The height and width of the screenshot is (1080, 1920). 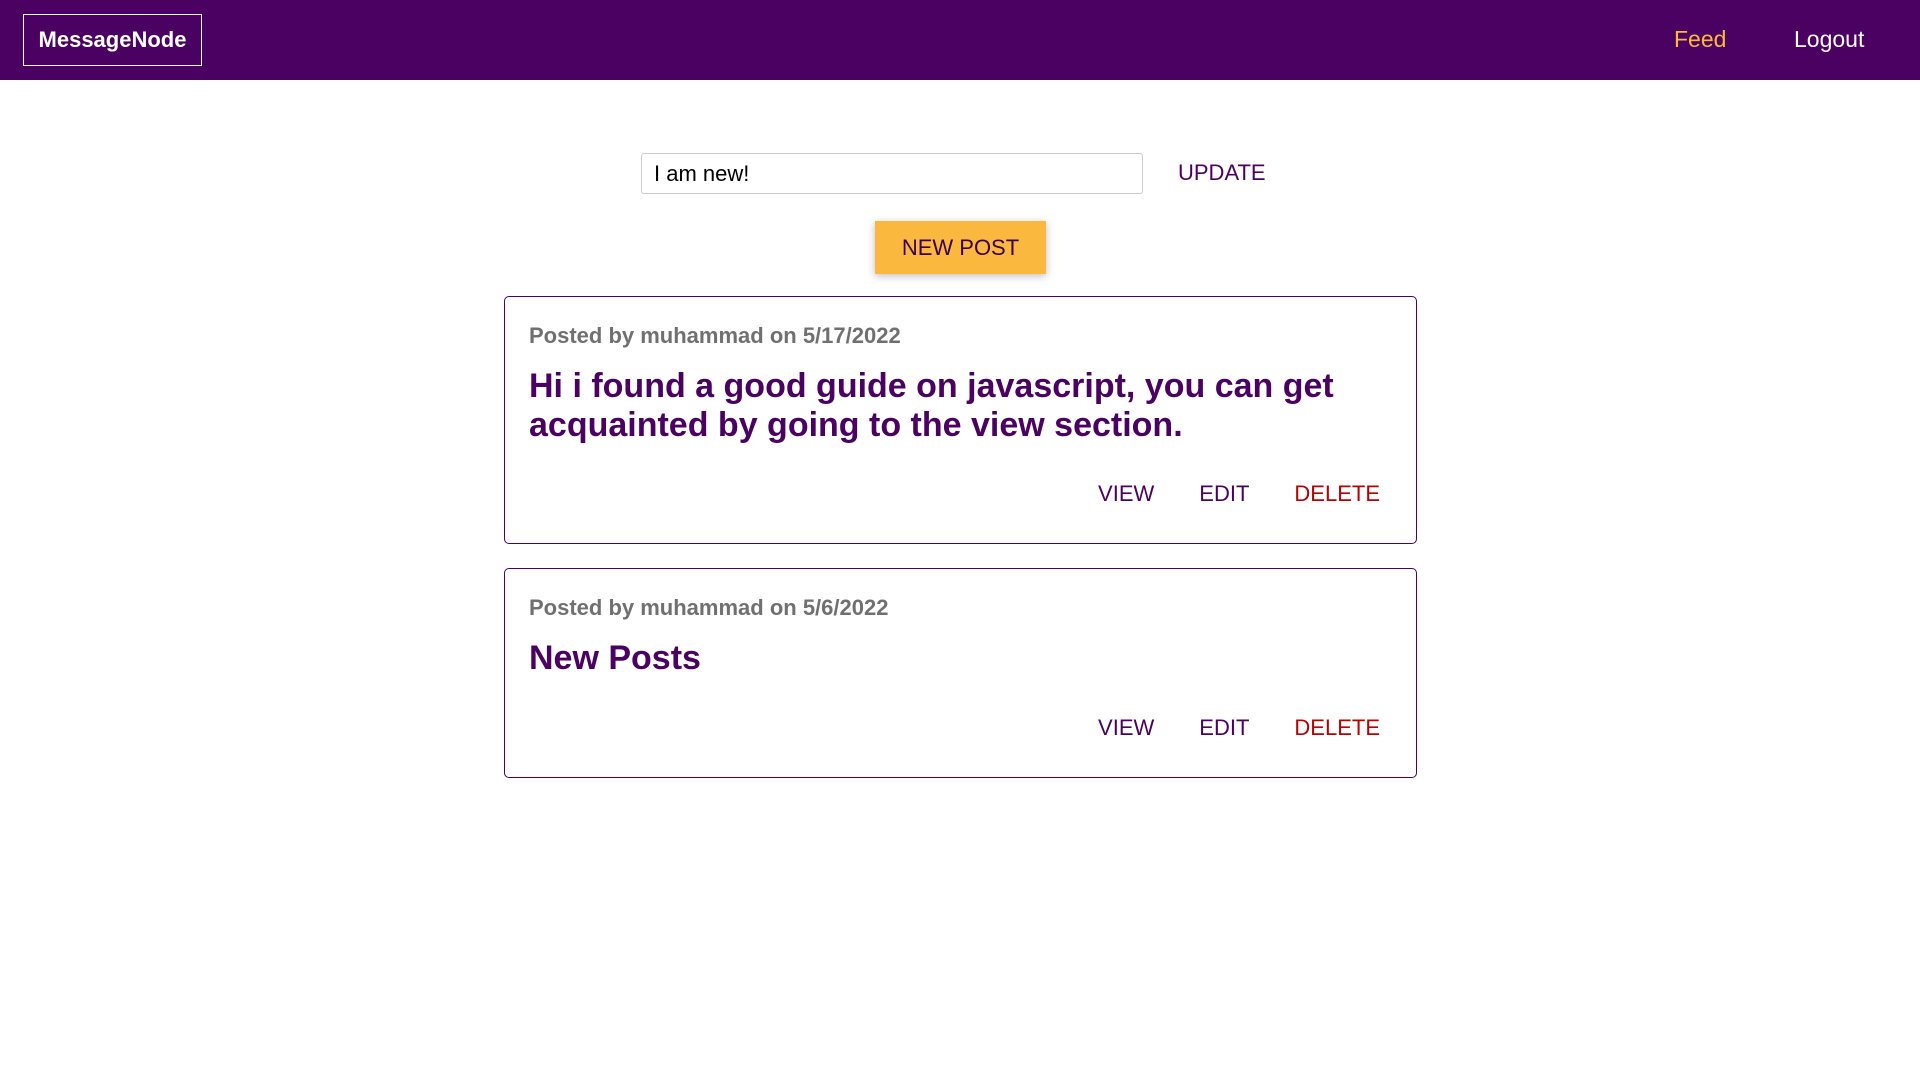 What do you see at coordinates (1222, 173) in the screenshot?
I see `update-status-button: UPDATE` at bounding box center [1222, 173].